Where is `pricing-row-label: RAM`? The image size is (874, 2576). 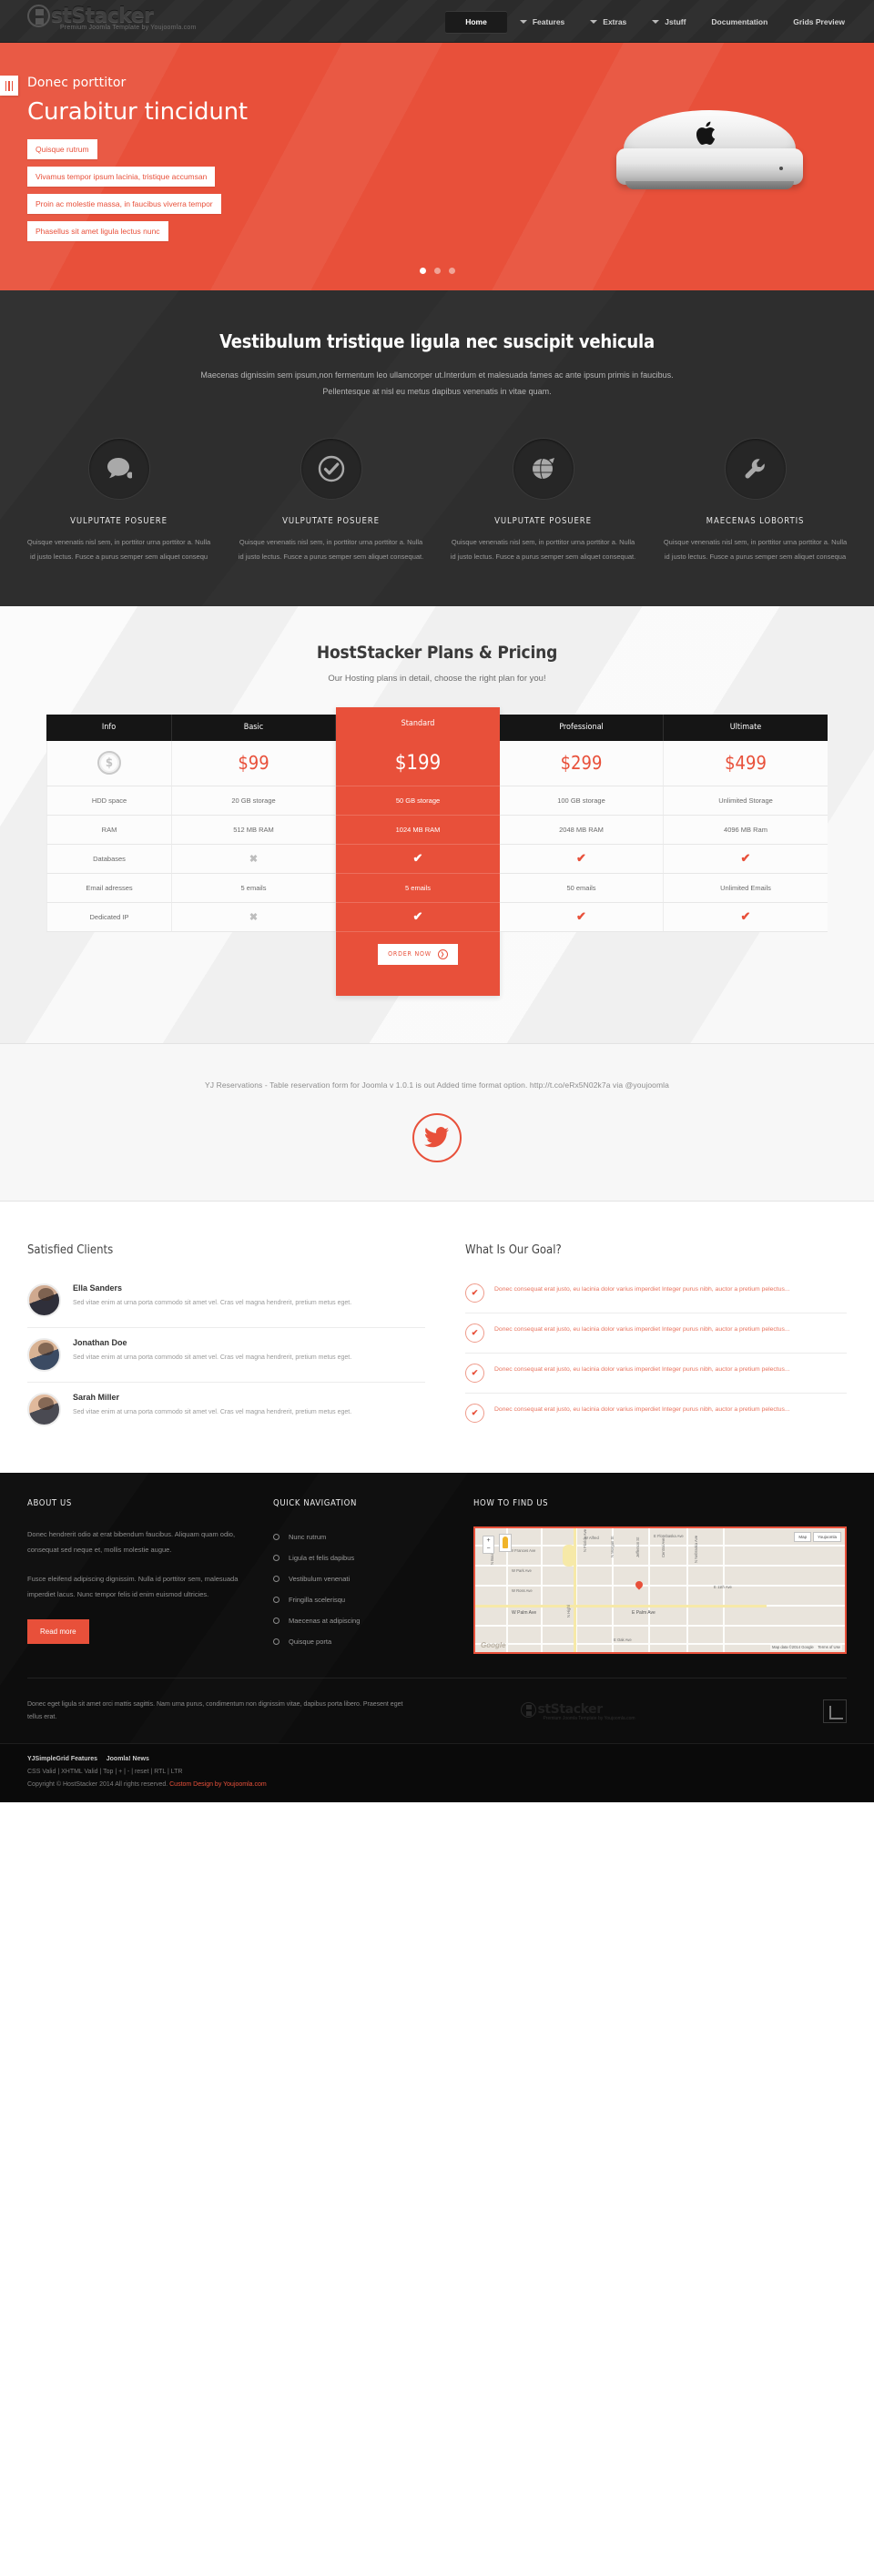
pricing-row-label: RAM is located at coordinates (109, 830).